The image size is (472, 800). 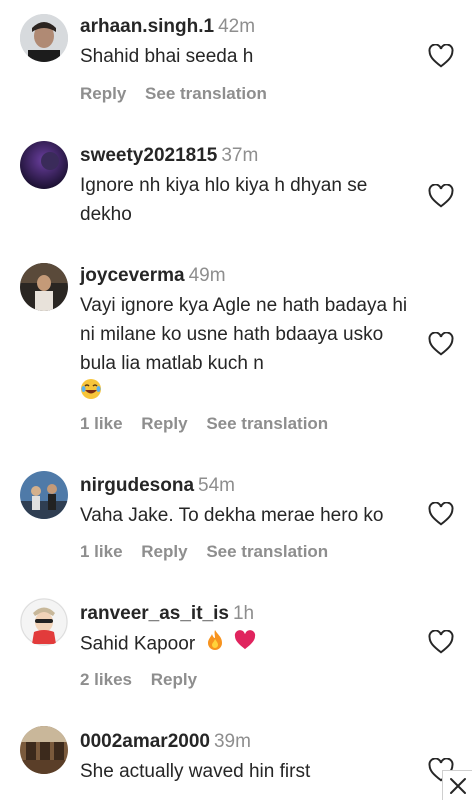 What do you see at coordinates (237, 26) in the screenshot?
I see `comment-time: 42m` at bounding box center [237, 26].